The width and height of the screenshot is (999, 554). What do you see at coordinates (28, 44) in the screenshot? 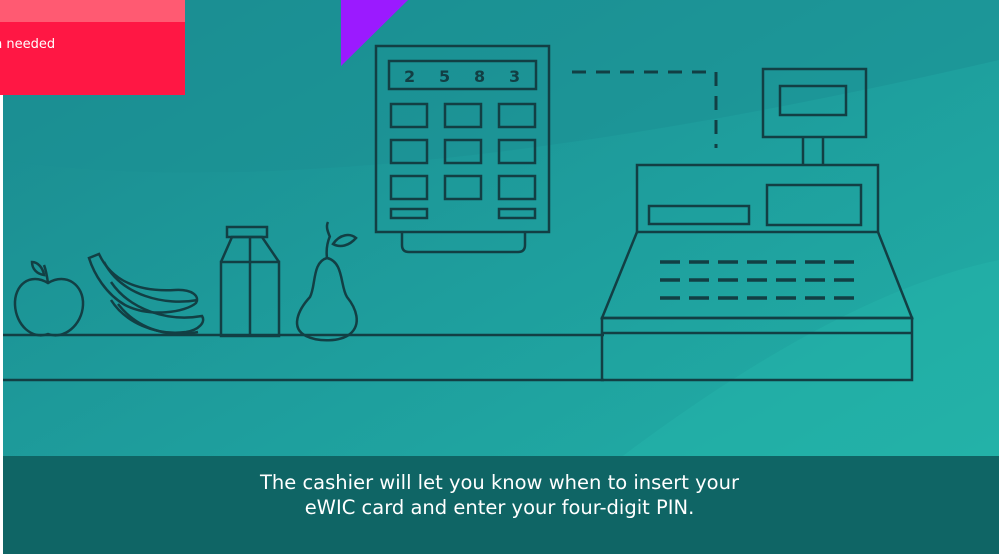
I see `notification-text: n needed` at bounding box center [28, 44].